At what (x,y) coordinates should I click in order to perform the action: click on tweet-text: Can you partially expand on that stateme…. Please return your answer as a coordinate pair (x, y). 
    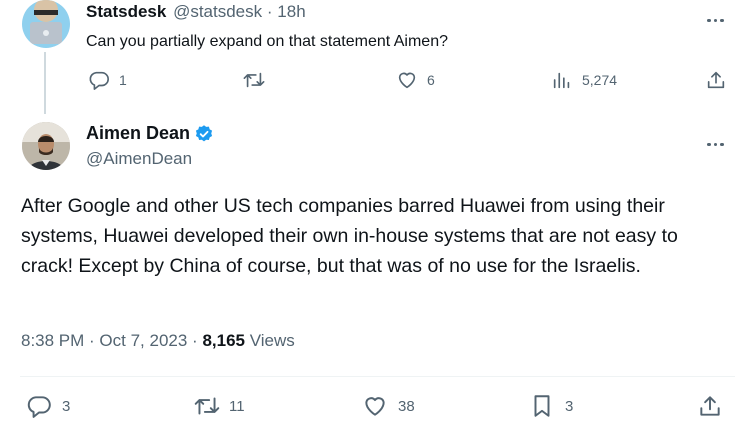
    Looking at the image, I should click on (267, 41).